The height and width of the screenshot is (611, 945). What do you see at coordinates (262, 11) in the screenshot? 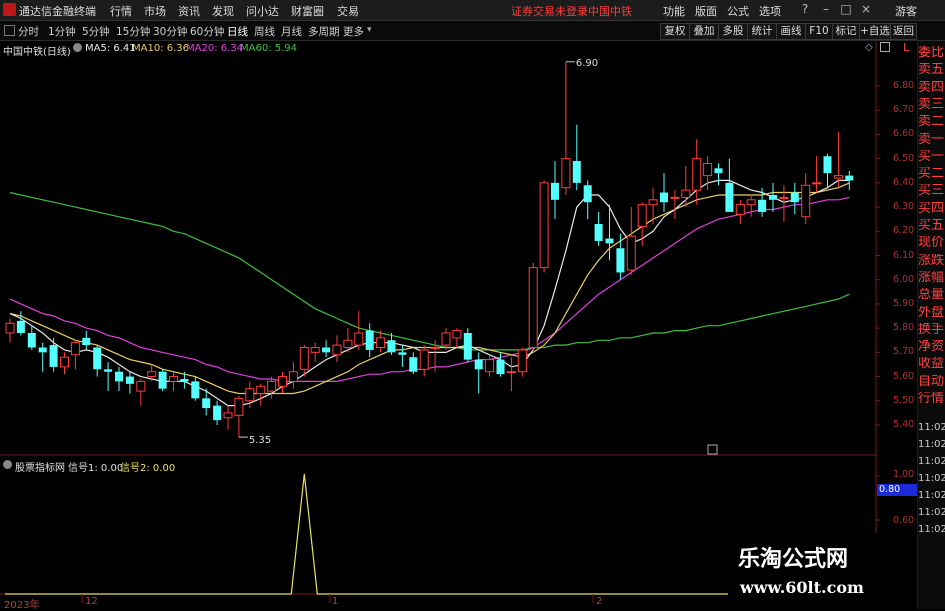
I see `menu-ask: 问小达` at bounding box center [262, 11].